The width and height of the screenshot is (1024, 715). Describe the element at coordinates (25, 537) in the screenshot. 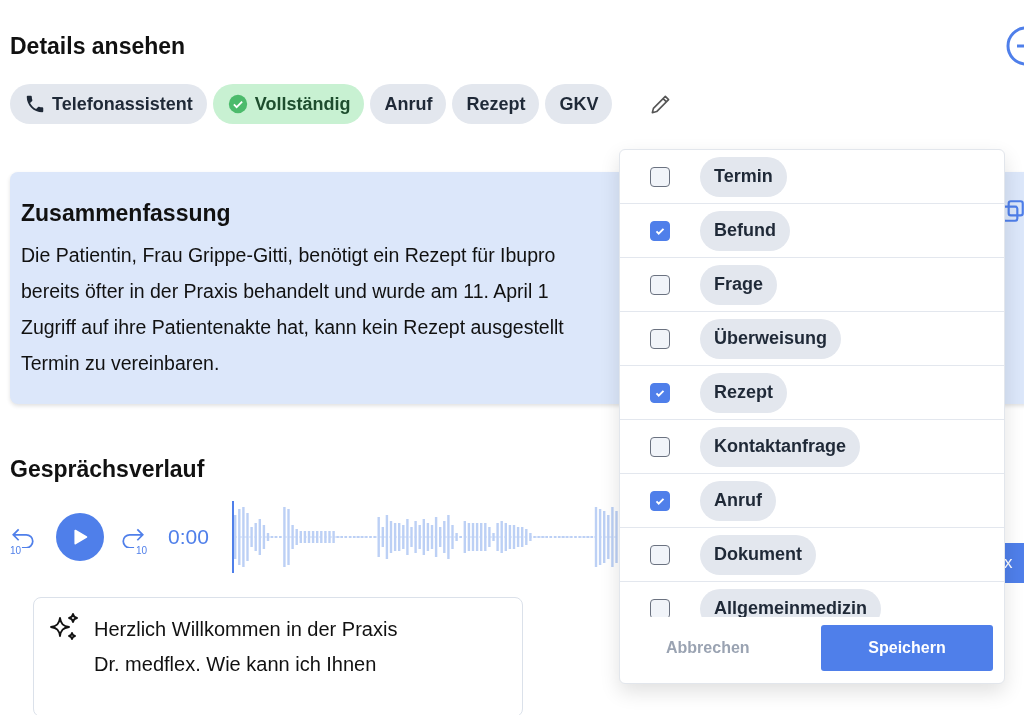

I see `rewind-button: 10` at that location.